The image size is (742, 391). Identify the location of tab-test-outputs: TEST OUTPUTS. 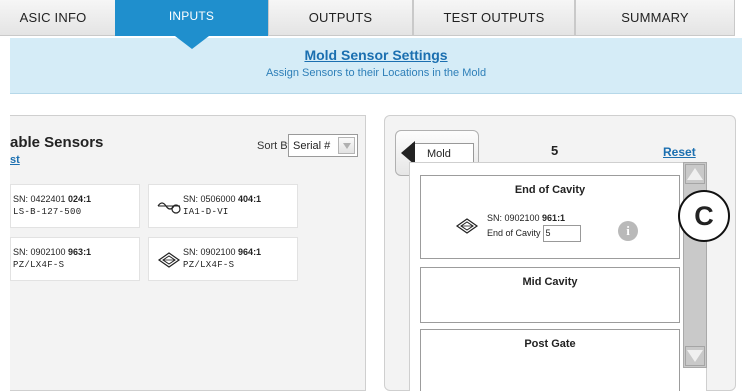
(494, 18).